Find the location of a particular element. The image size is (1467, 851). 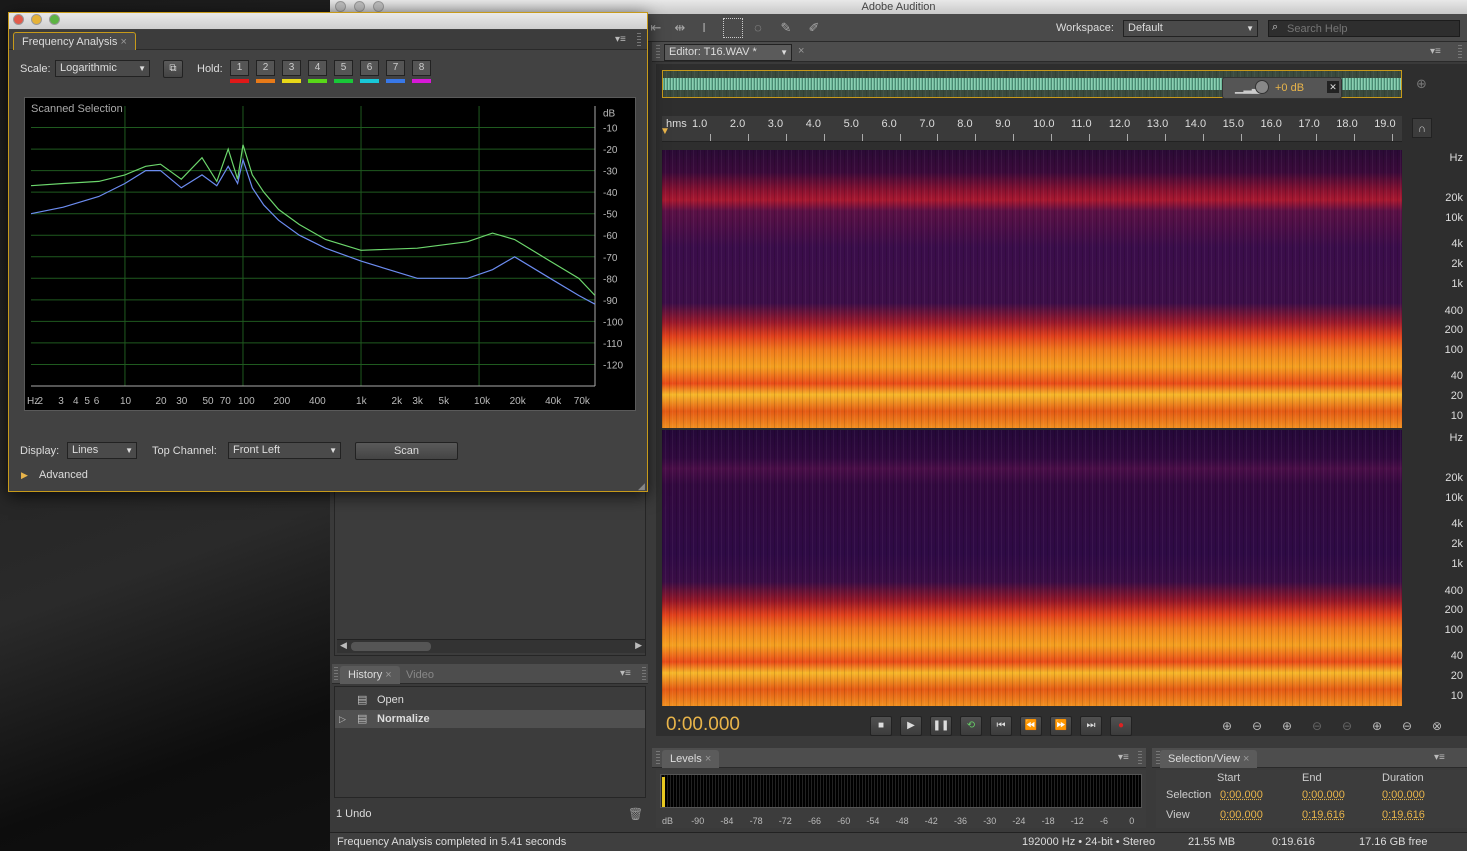

disclosure-triangle-icon: ▶ is located at coordinates (24, 475).